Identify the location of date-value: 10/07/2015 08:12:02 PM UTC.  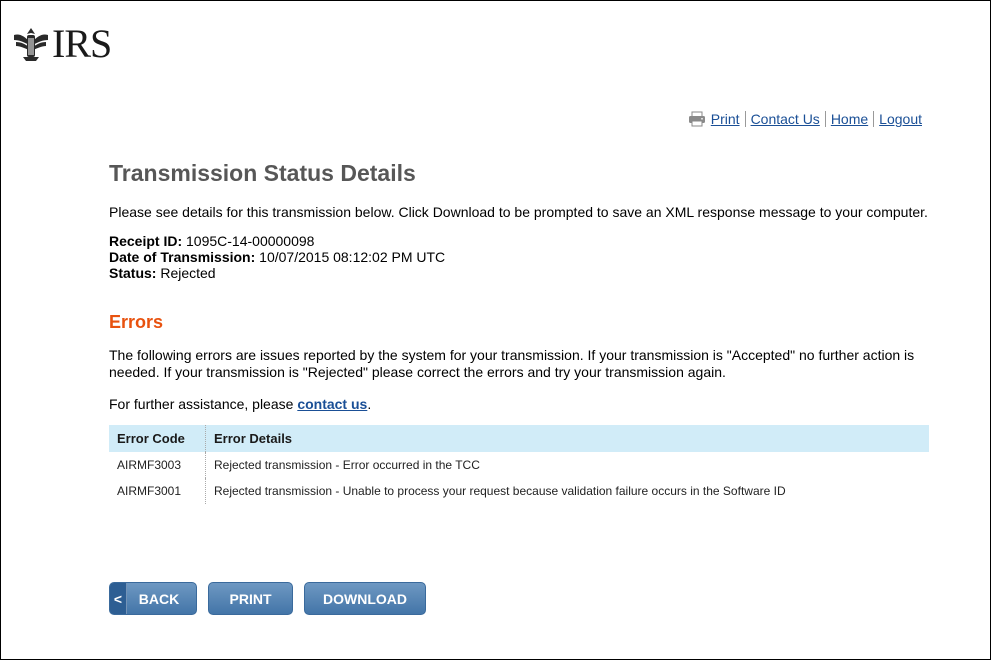
(350, 257).